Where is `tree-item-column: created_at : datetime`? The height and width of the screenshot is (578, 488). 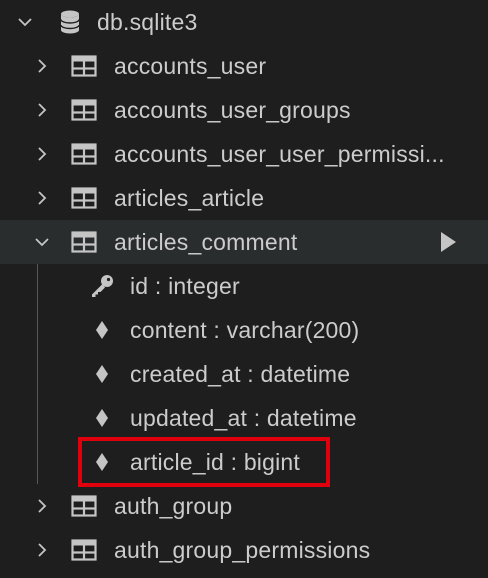 tree-item-column: created_at : datetime is located at coordinates (244, 374).